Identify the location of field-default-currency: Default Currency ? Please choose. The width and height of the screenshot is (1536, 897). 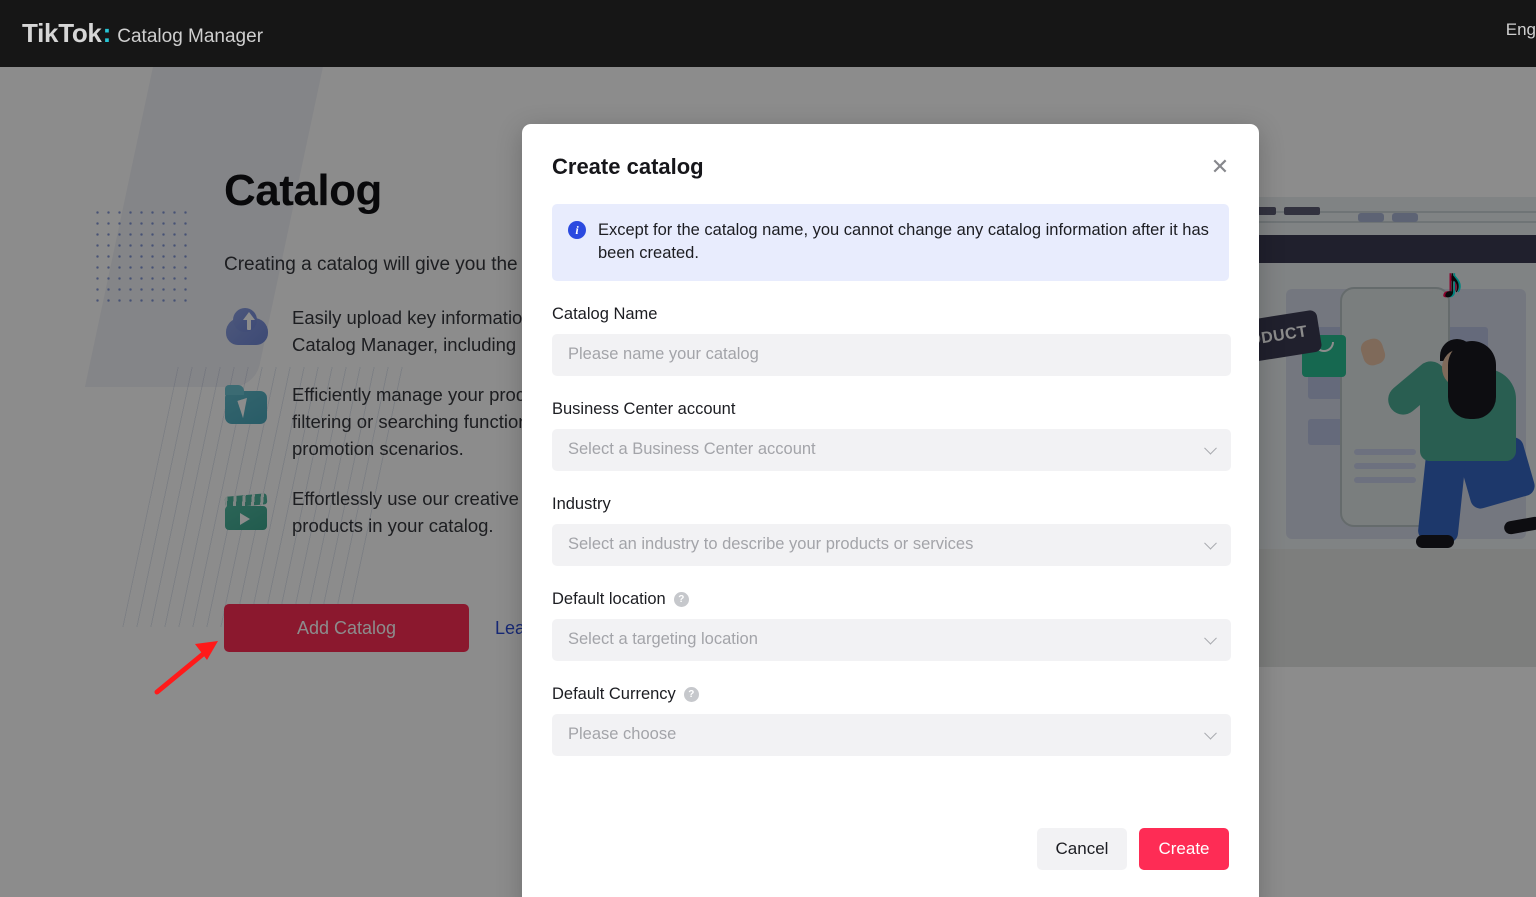
(891, 720).